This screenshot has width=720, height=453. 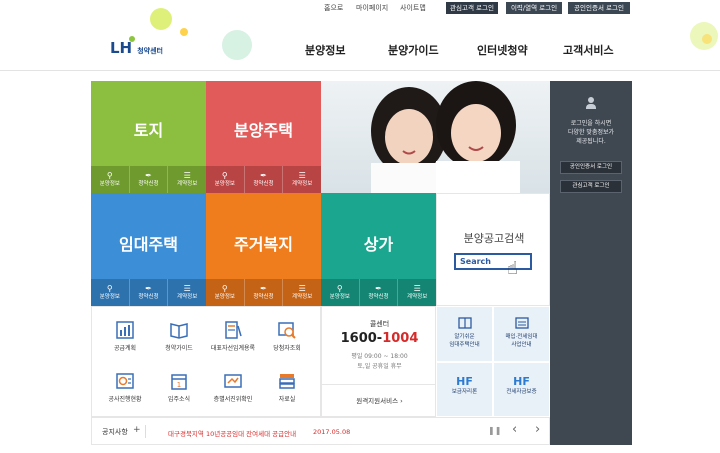 I want to click on tile-rental-housing: 임대주택 ⚲ 분양정보 ✒ 청약신청 ☰ 계약정보, so click(x=148, y=249).